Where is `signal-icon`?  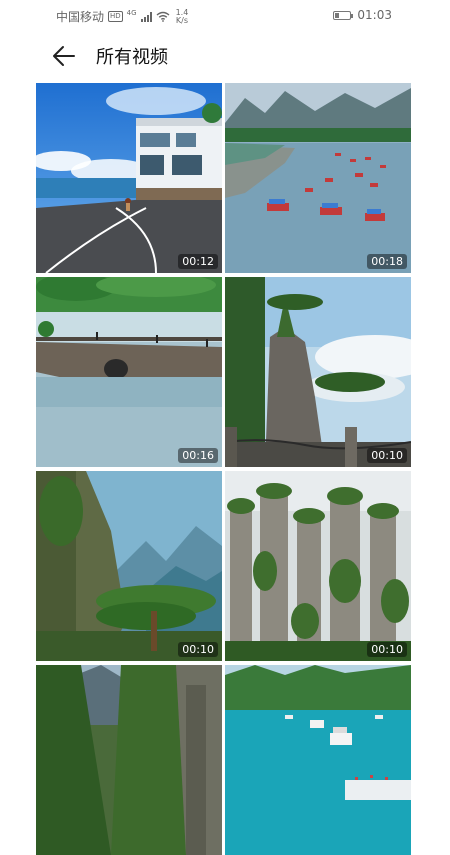
signal-icon is located at coordinates (146, 16).